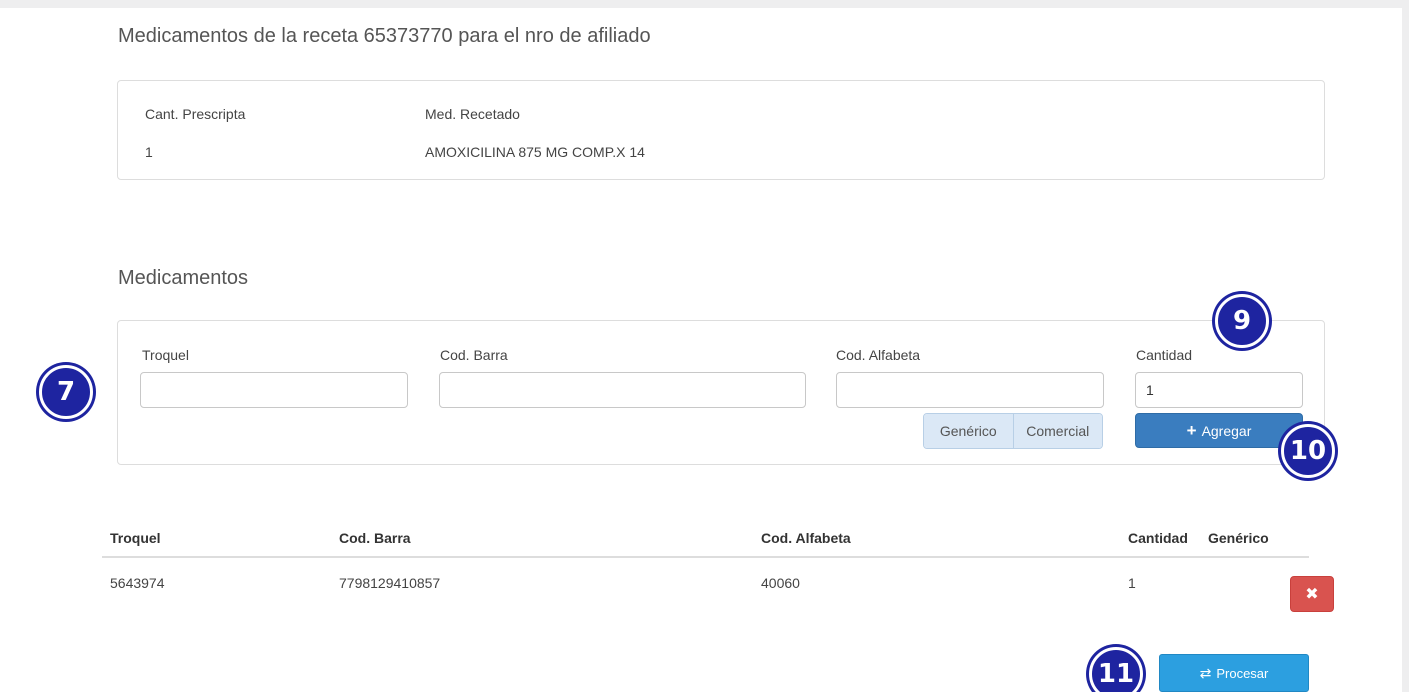 The image size is (1409, 692). Describe the element at coordinates (1116, 669) in the screenshot. I see `annotation-badge-11: 11` at that location.